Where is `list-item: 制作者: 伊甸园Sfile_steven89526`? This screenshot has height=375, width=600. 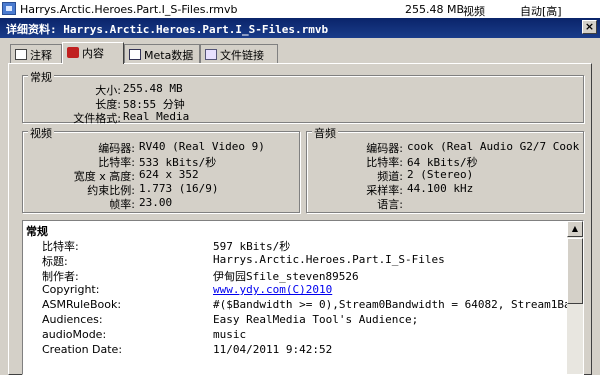 list-item: 制作者: 伊甸园Sfile_steven89526 is located at coordinates (295, 275).